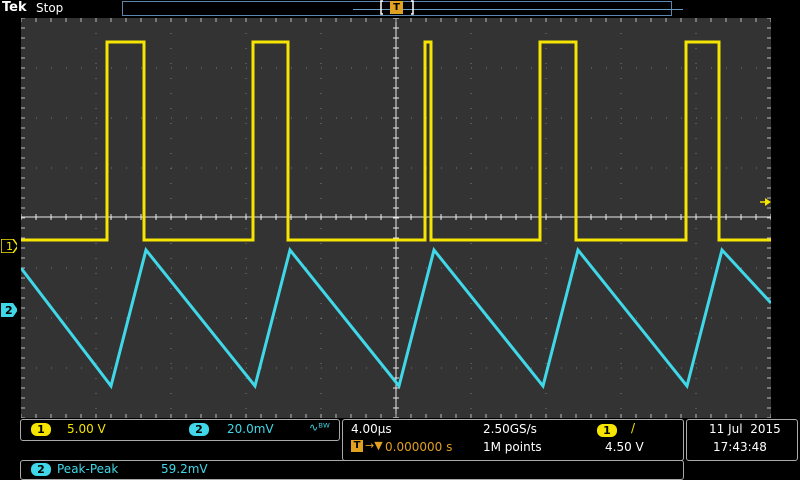 This screenshot has height=480, width=800. Describe the element at coordinates (419, 447) in the screenshot. I see `horizontal-delay: 0.000000 s` at that location.